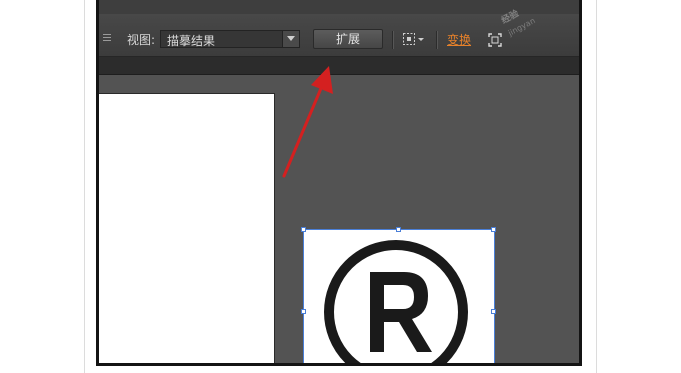 This screenshot has height=373, width=681. What do you see at coordinates (307, 122) in the screenshot?
I see `annotation-arrow` at bounding box center [307, 122].